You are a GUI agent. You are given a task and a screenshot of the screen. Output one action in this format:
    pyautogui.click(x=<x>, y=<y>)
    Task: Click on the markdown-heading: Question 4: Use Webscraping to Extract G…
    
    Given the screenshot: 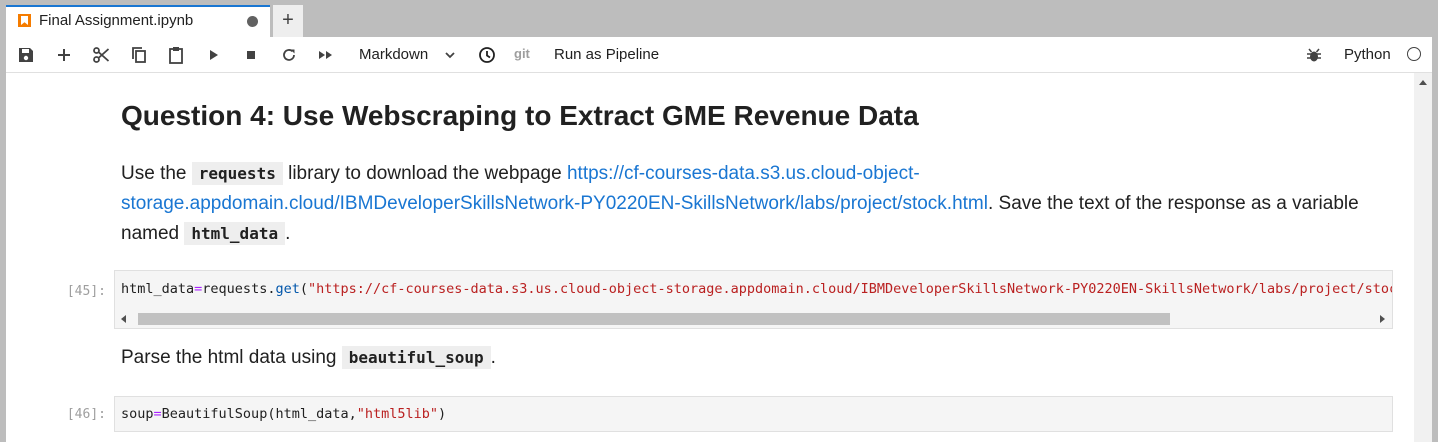 What is the action you would take?
    pyautogui.click(x=520, y=115)
    